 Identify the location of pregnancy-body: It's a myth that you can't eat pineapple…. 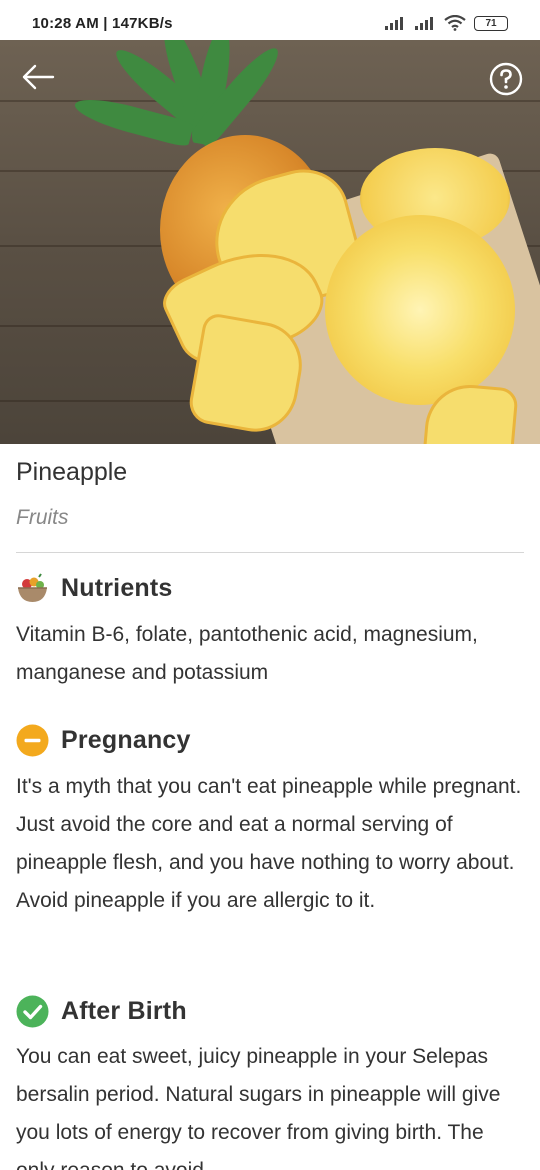
(269, 843).